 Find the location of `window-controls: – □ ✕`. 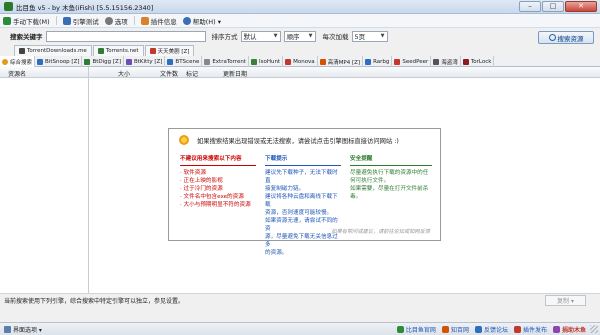

window-controls: – □ ✕ is located at coordinates (558, 6).